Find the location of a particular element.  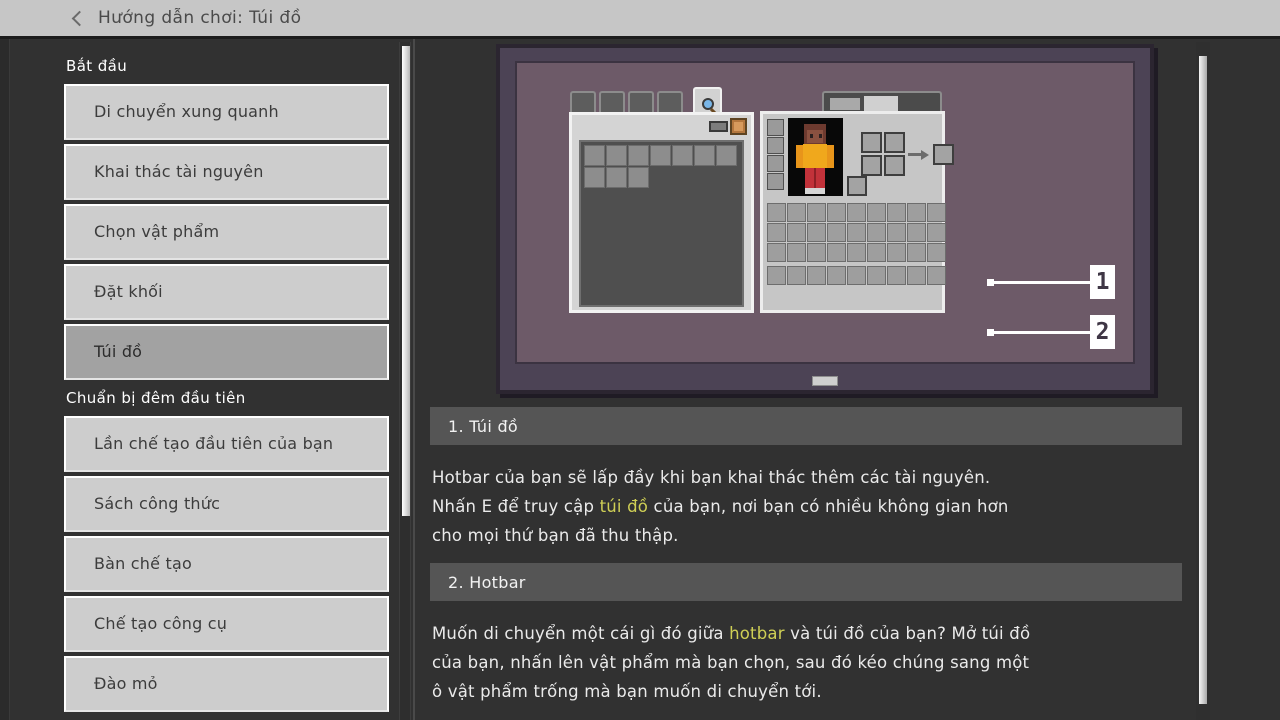

sidebar-item-craft-tools: Chế tạo công cụ is located at coordinates (226, 624).